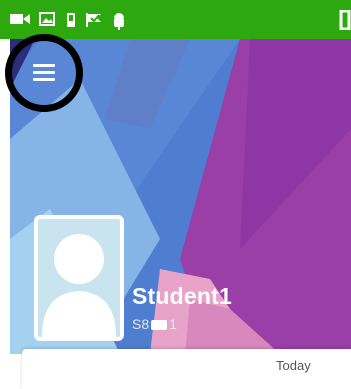 The height and width of the screenshot is (389, 351). What do you see at coordinates (159, 325) in the screenshot?
I see `student-id-obscured` at bounding box center [159, 325].